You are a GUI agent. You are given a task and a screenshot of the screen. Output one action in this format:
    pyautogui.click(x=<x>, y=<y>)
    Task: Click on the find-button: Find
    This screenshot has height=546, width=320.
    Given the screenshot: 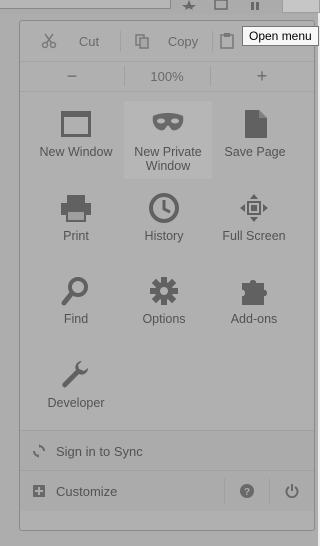 What is the action you would take?
    pyautogui.click(x=76, y=305)
    